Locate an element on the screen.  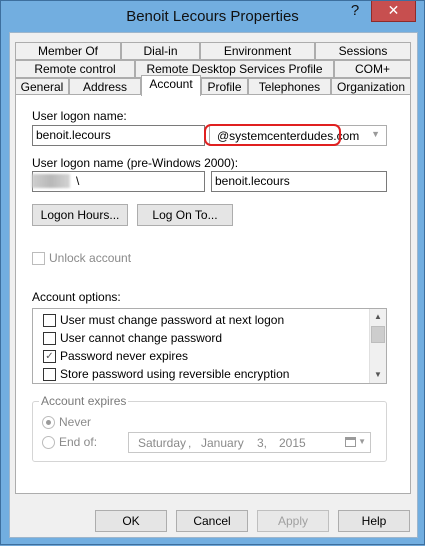
ok-button: OK is located at coordinates (131, 521).